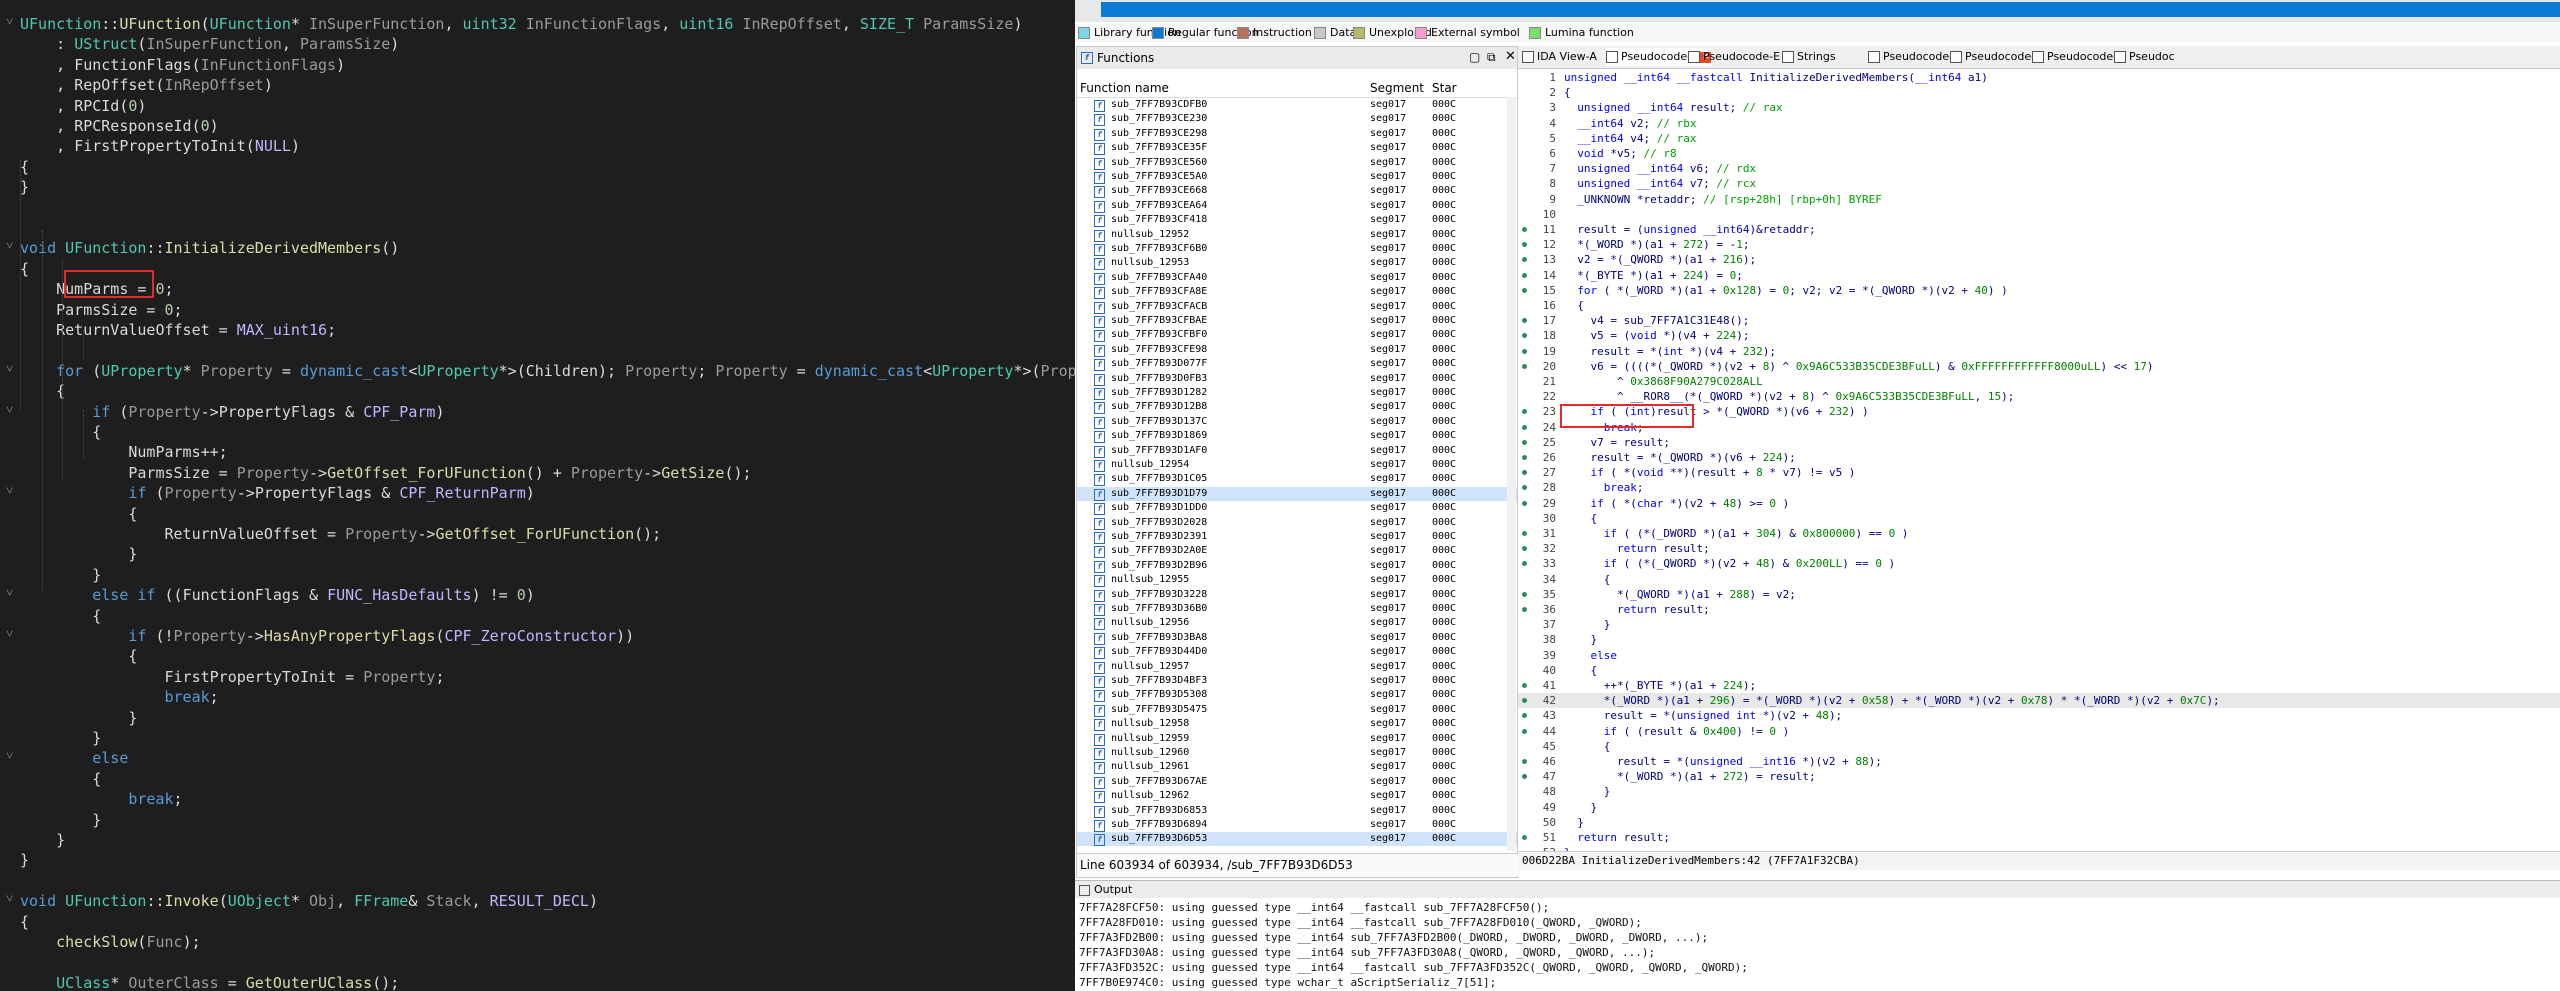 Image resolution: width=2560 pixels, height=991 pixels. I want to click on navigation-band, so click(1817, 11).